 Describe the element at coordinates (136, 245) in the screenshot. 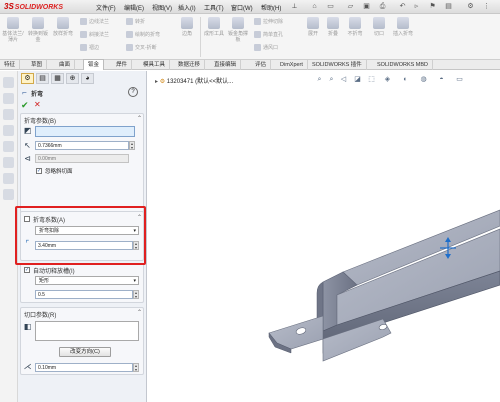

I see `bend-allowance-spinner: ▴ ▾` at that location.